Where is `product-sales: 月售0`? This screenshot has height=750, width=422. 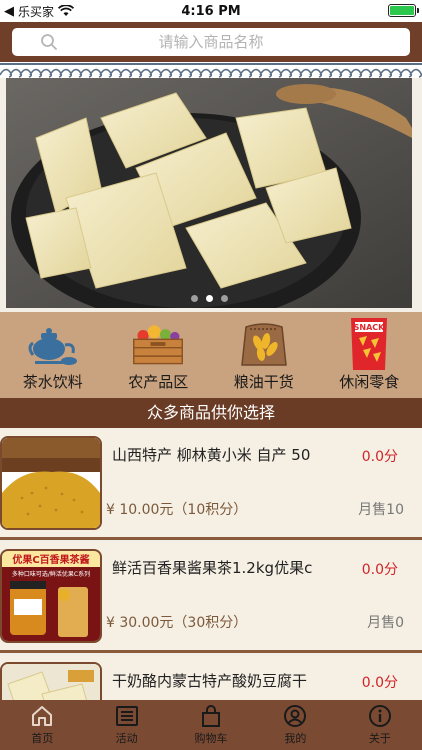 product-sales: 月售0 is located at coordinates (385, 623).